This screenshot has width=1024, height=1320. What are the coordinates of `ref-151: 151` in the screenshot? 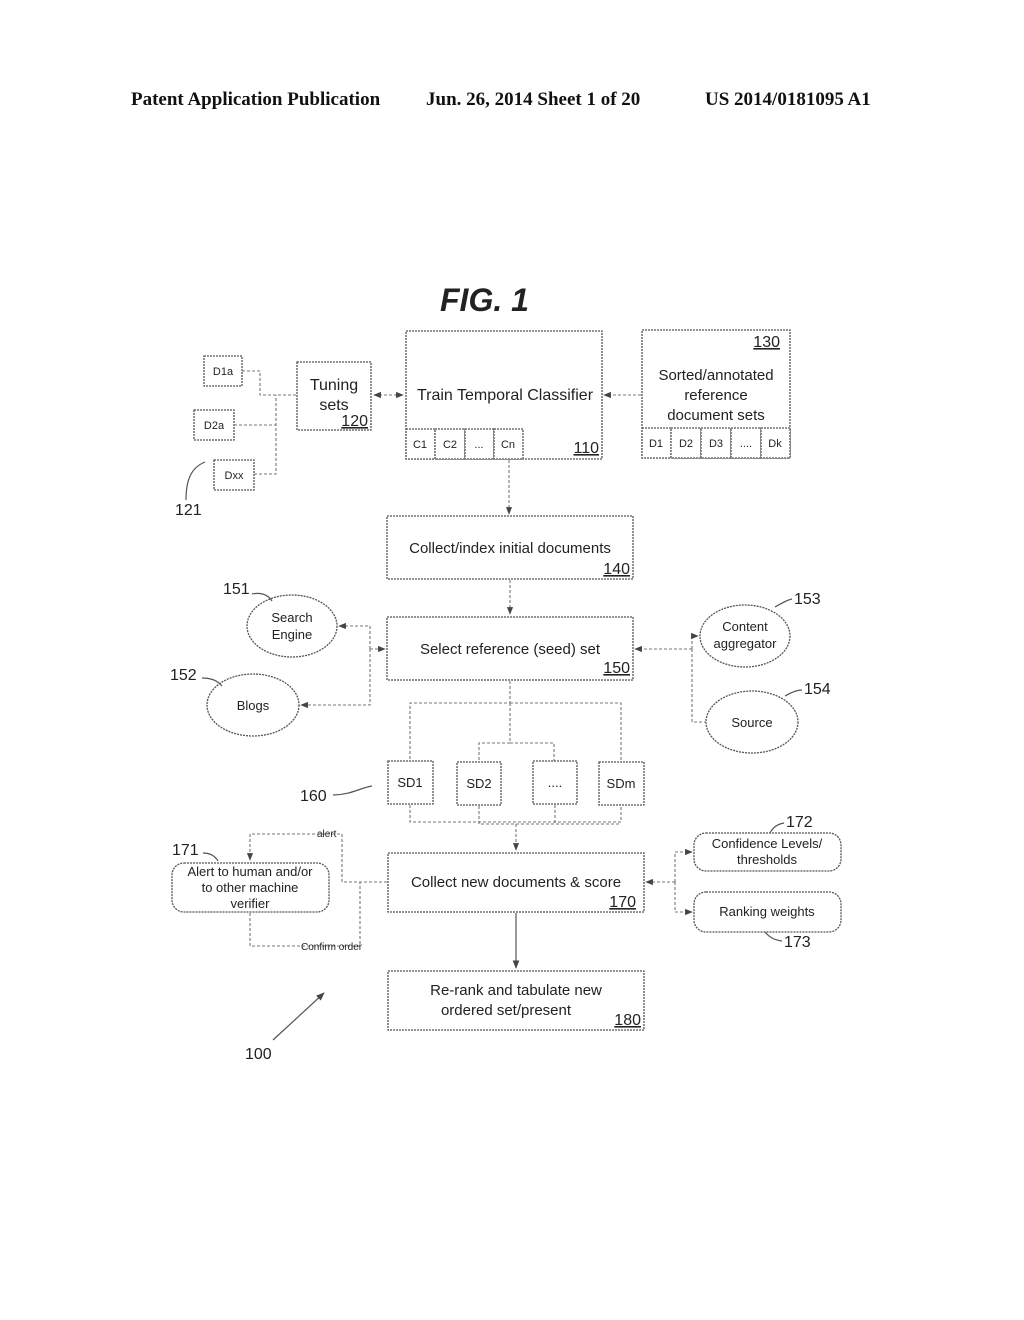 It's located at (236, 589).